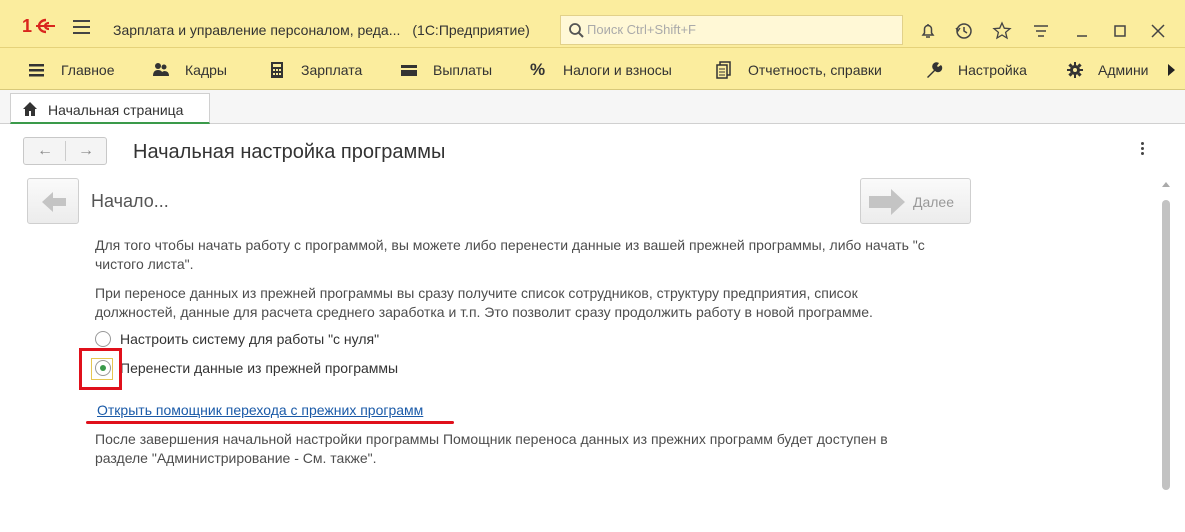  I want to click on star-icon, so click(1002, 31).